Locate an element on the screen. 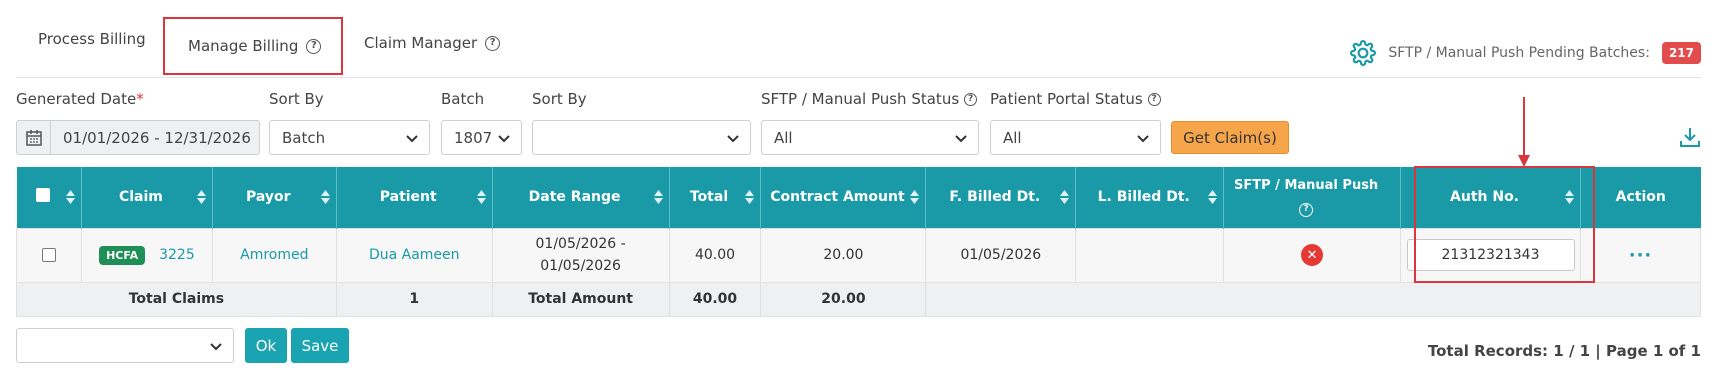 This screenshot has width=1717, height=386. total-claims-label: Total Claims is located at coordinates (176, 299).